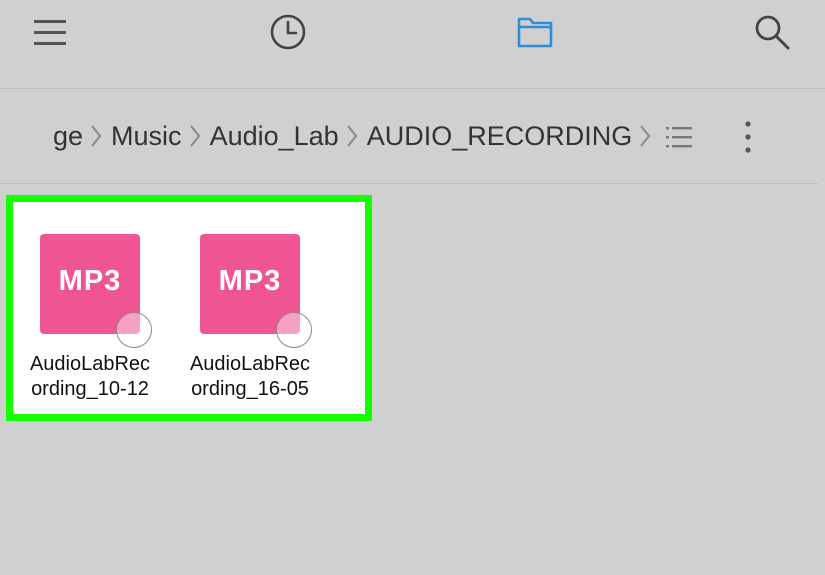 The height and width of the screenshot is (575, 825). What do you see at coordinates (68, 136) in the screenshot?
I see `breadcrumb-item: ge` at bounding box center [68, 136].